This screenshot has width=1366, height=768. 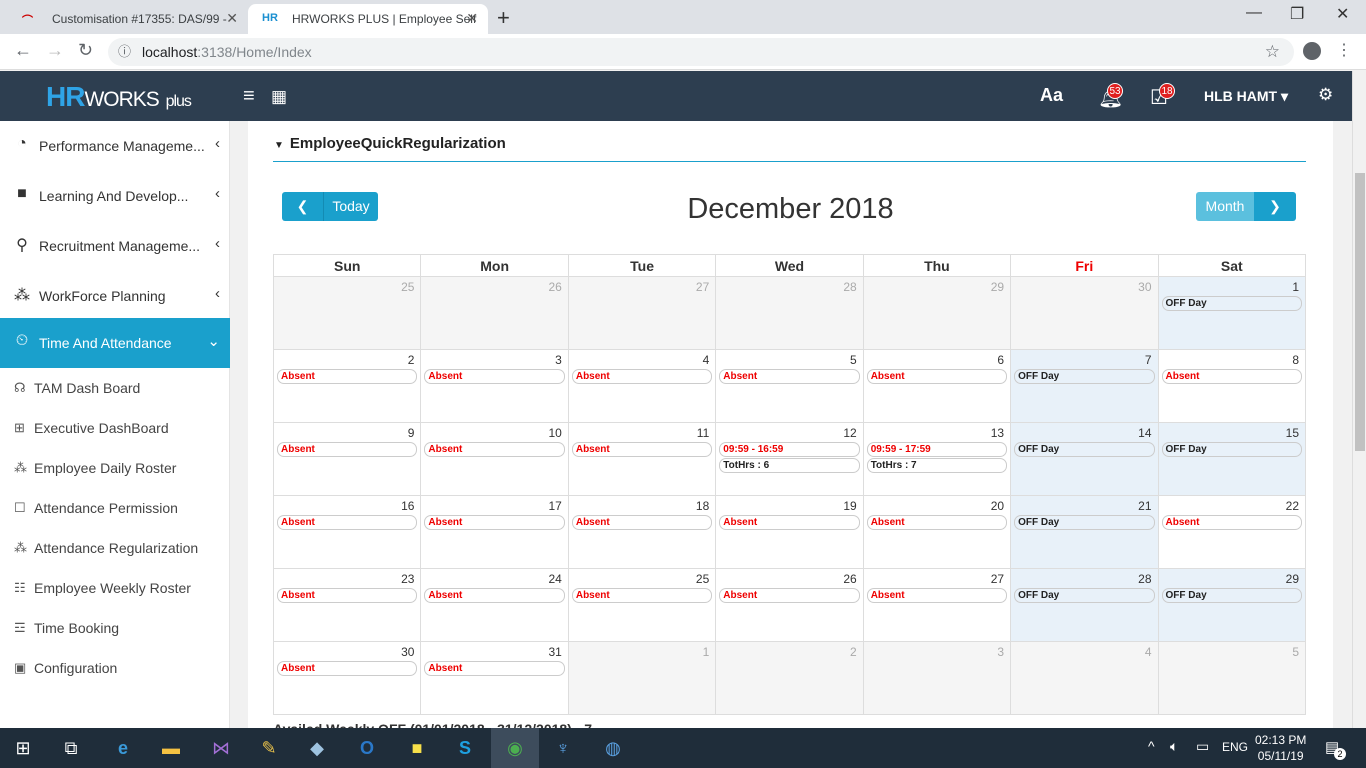 I want to click on calendar-day-cell: 4, so click(x=1084, y=678).